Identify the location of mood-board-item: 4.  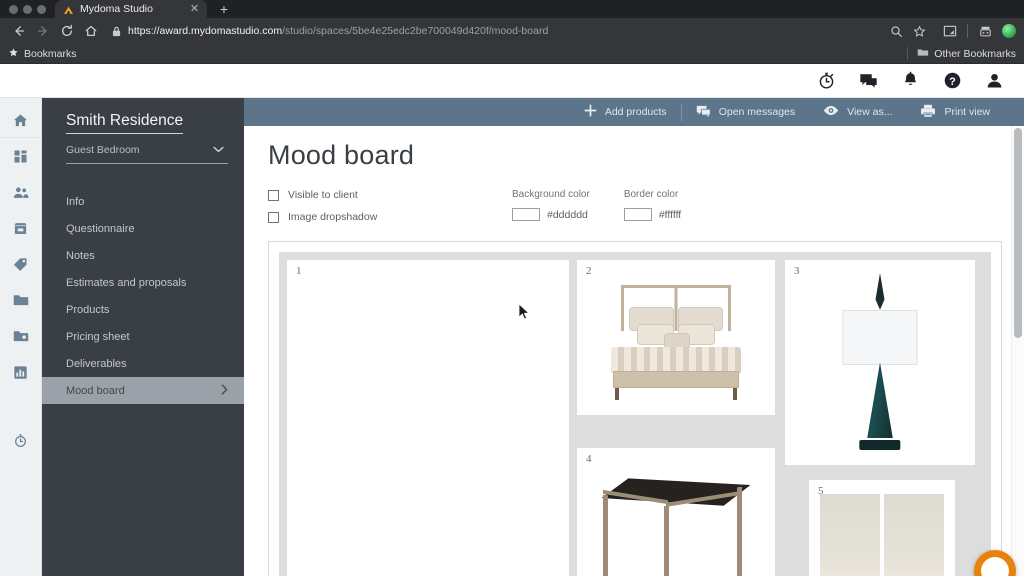
(676, 512).